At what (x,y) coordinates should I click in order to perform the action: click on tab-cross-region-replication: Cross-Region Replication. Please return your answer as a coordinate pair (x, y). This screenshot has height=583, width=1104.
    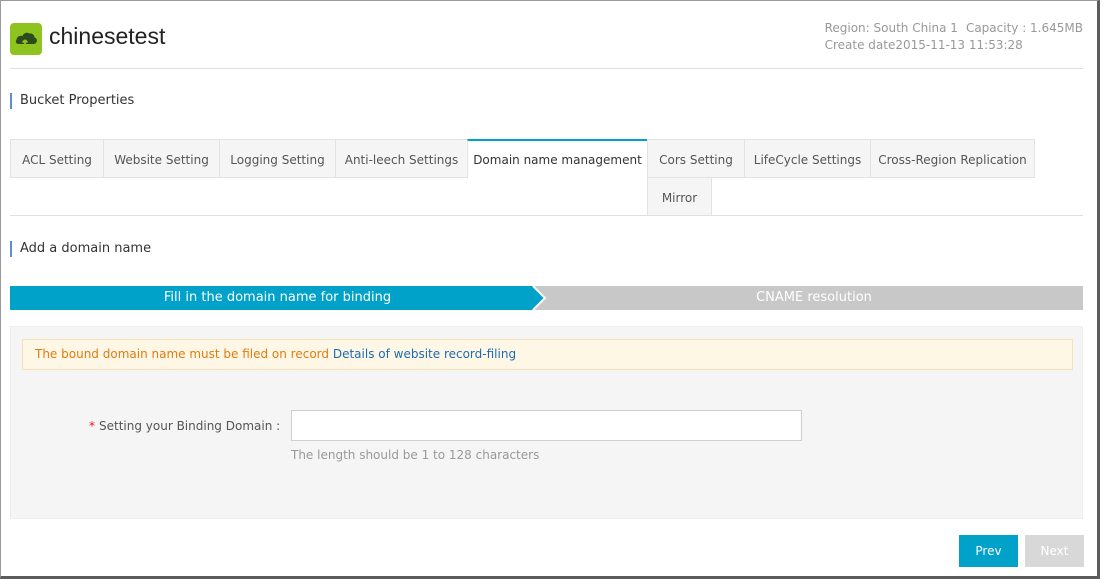
    Looking at the image, I should click on (952, 158).